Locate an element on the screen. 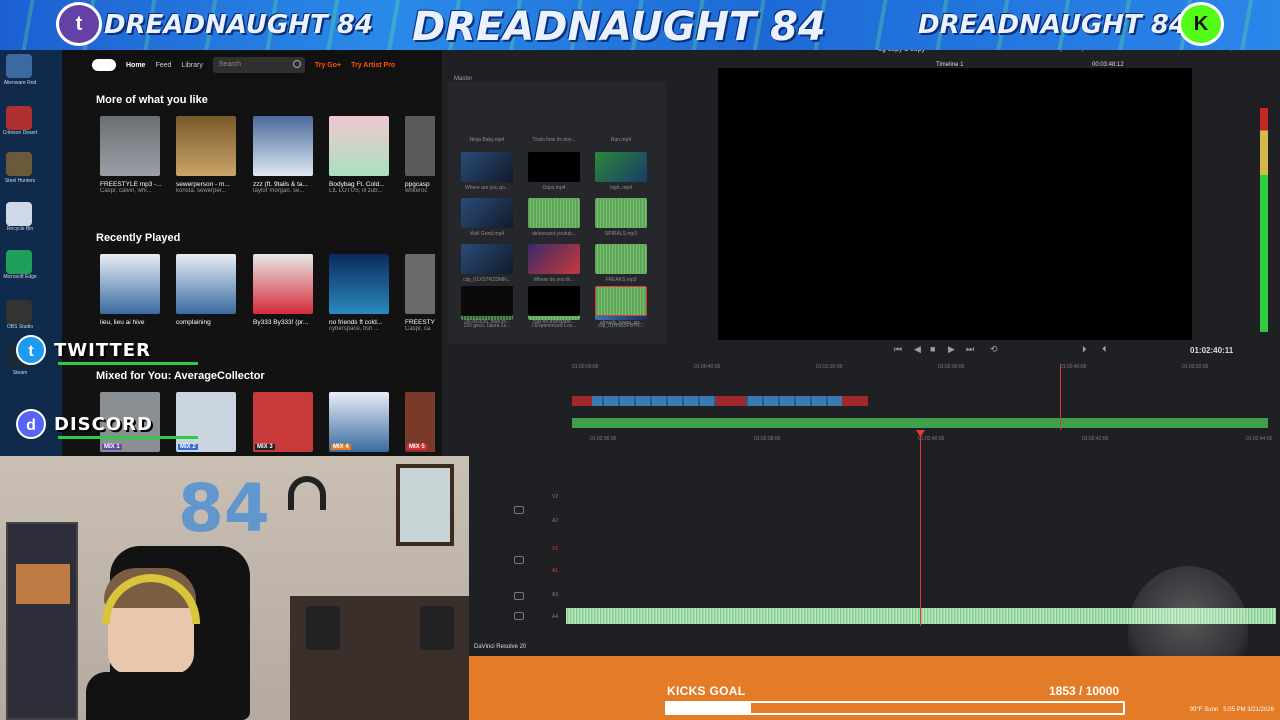 The width and height of the screenshot is (1280, 720). section-title: Mixed for You: AverageCollector is located at coordinates (180, 376).